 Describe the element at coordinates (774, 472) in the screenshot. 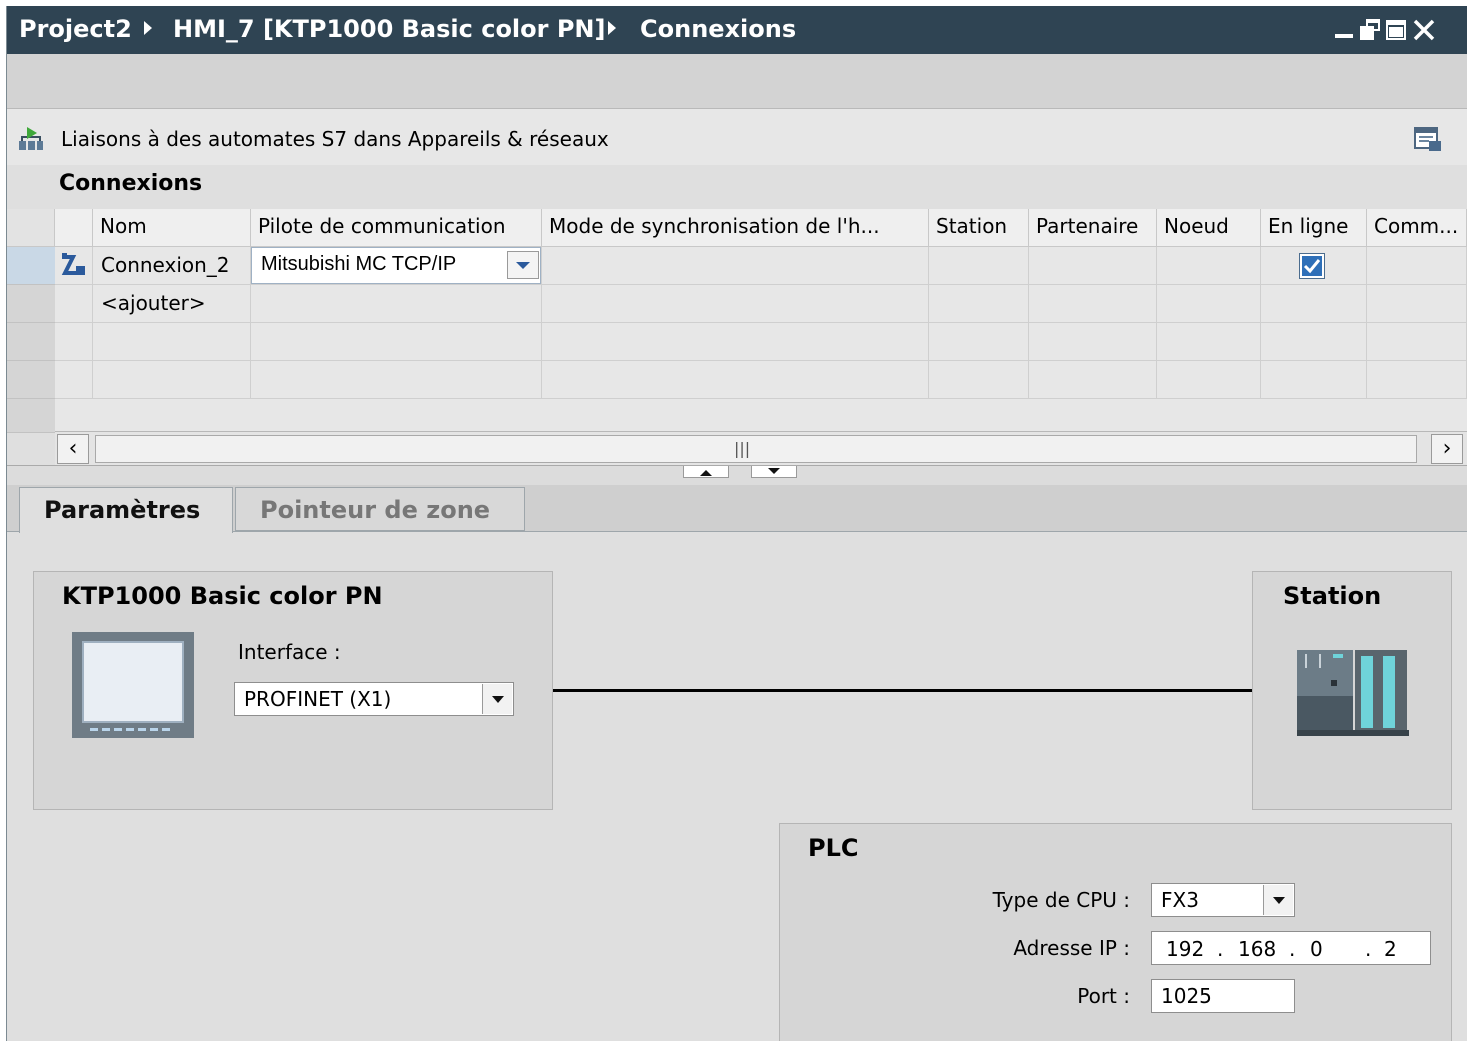

I see `expand-down-icon` at that location.